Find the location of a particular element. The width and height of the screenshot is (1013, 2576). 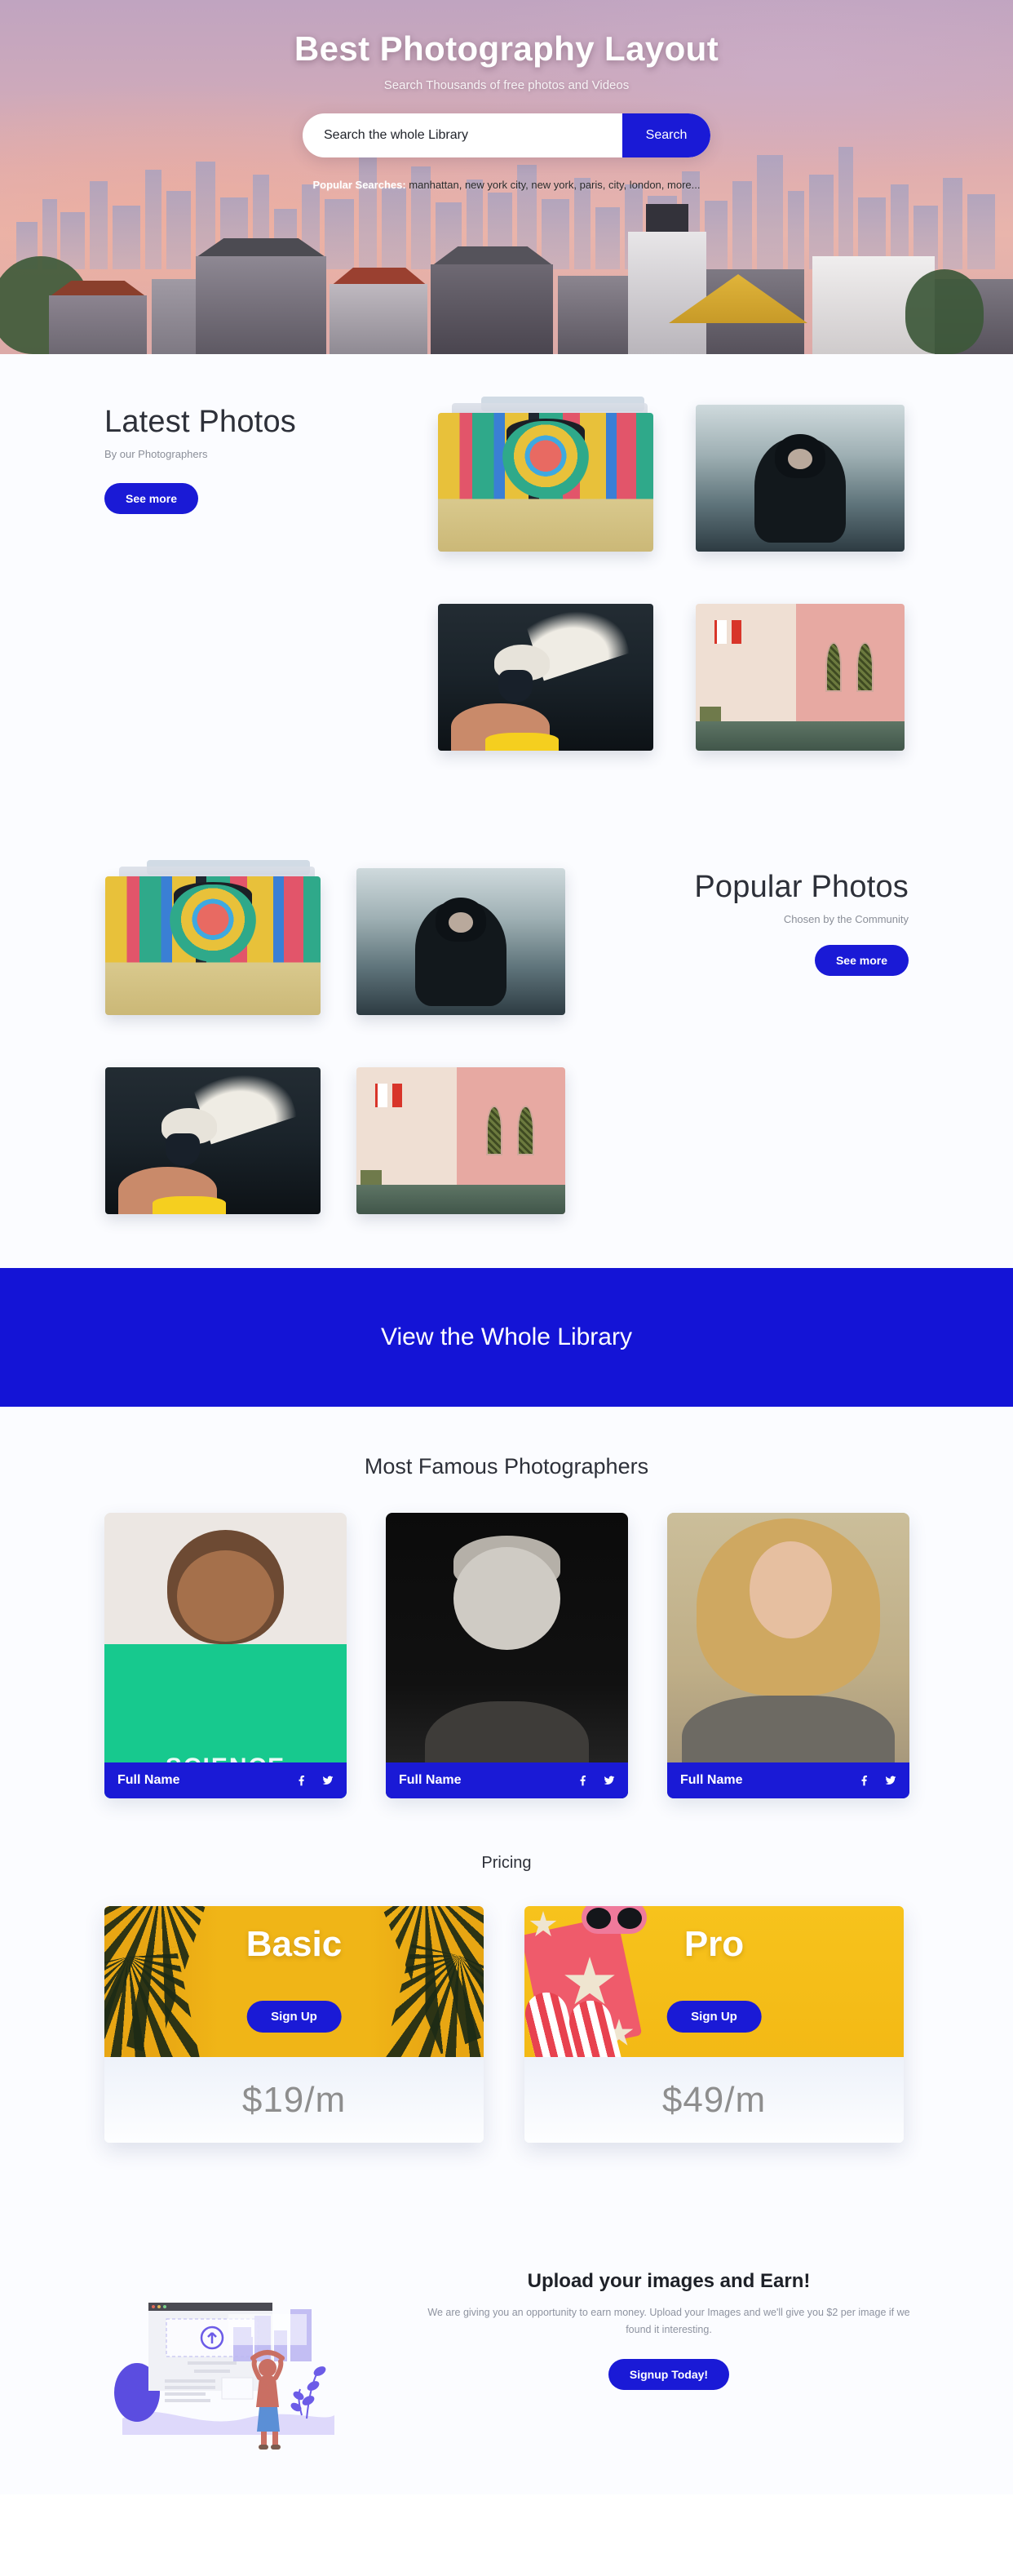

view-library-banner-text: View the Whole Library is located at coordinates (506, 1336).